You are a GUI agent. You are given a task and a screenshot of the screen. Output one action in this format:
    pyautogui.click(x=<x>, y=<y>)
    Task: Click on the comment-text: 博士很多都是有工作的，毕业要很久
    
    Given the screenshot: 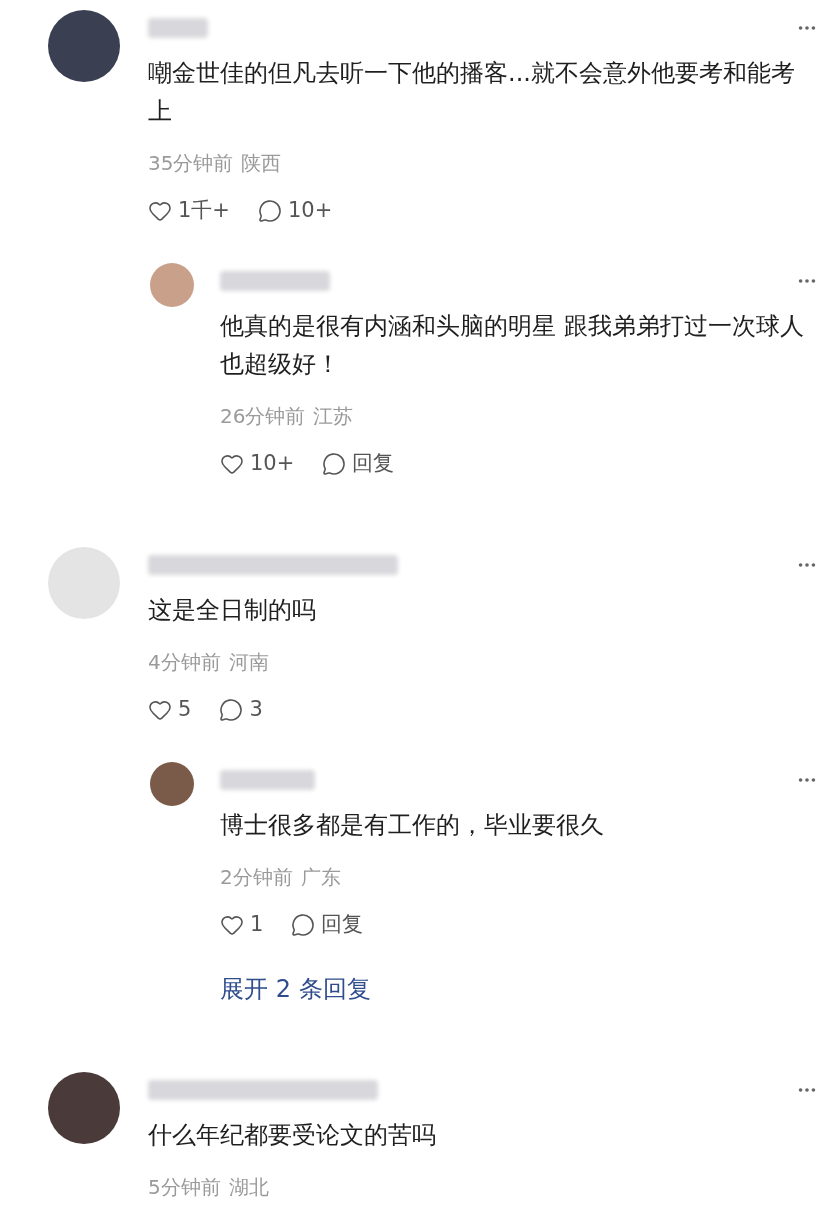 What is the action you would take?
    pyautogui.click(x=412, y=825)
    